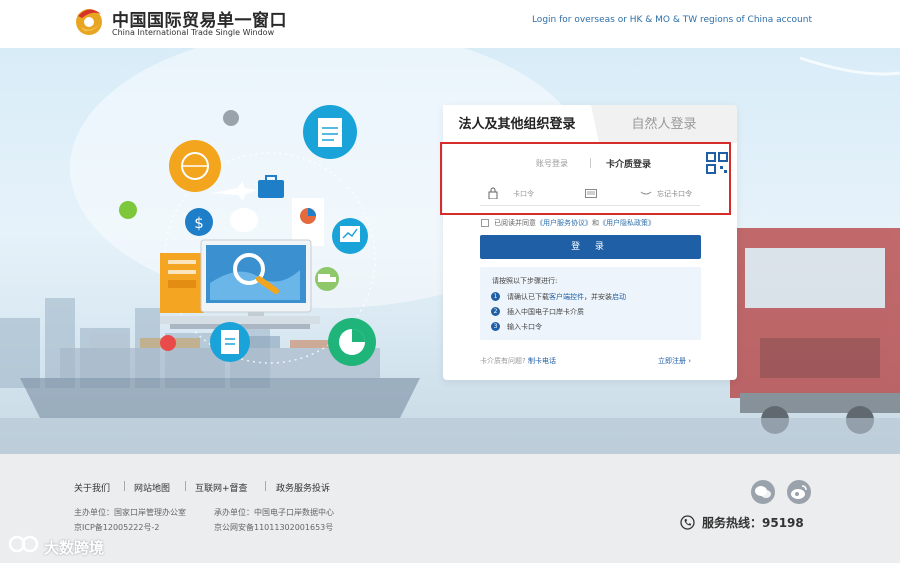  I want to click on footer-link-about: 关于我们, so click(92, 487).